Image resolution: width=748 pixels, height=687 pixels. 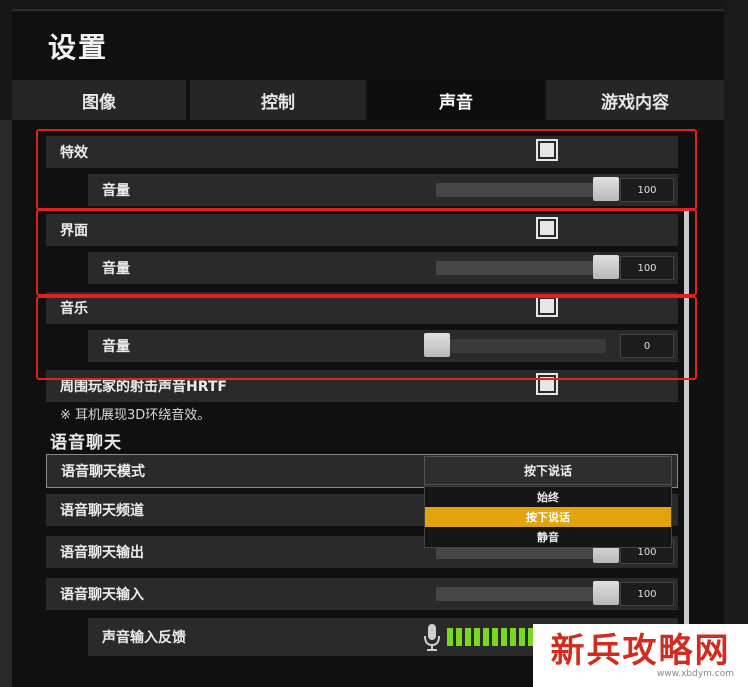 What do you see at coordinates (100, 100) in the screenshot?
I see `tab-image: 图像` at bounding box center [100, 100].